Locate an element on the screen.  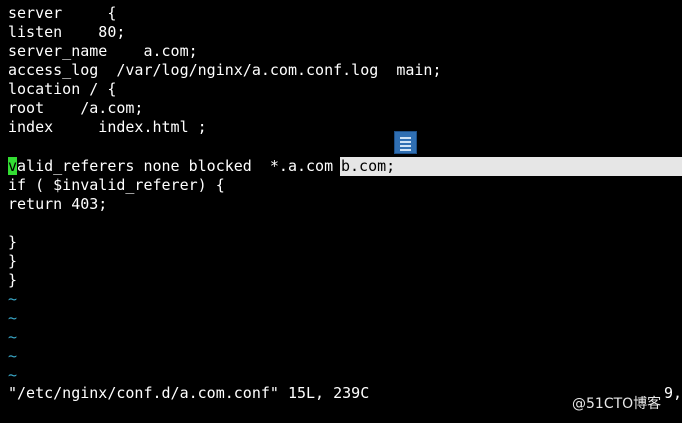
selected-text: b.com; is located at coordinates (368, 166).